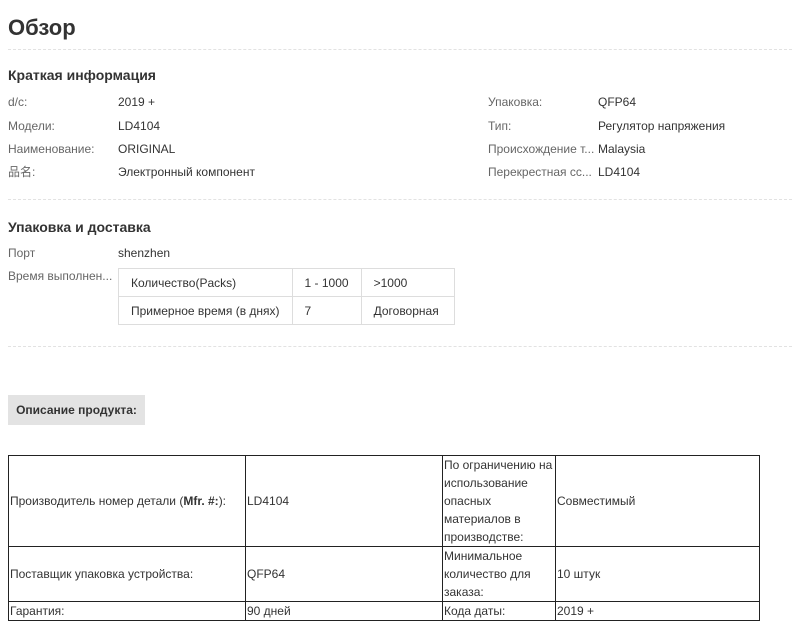  Describe the element at coordinates (18, 102) in the screenshot. I see `brief-label: d/c:` at that location.